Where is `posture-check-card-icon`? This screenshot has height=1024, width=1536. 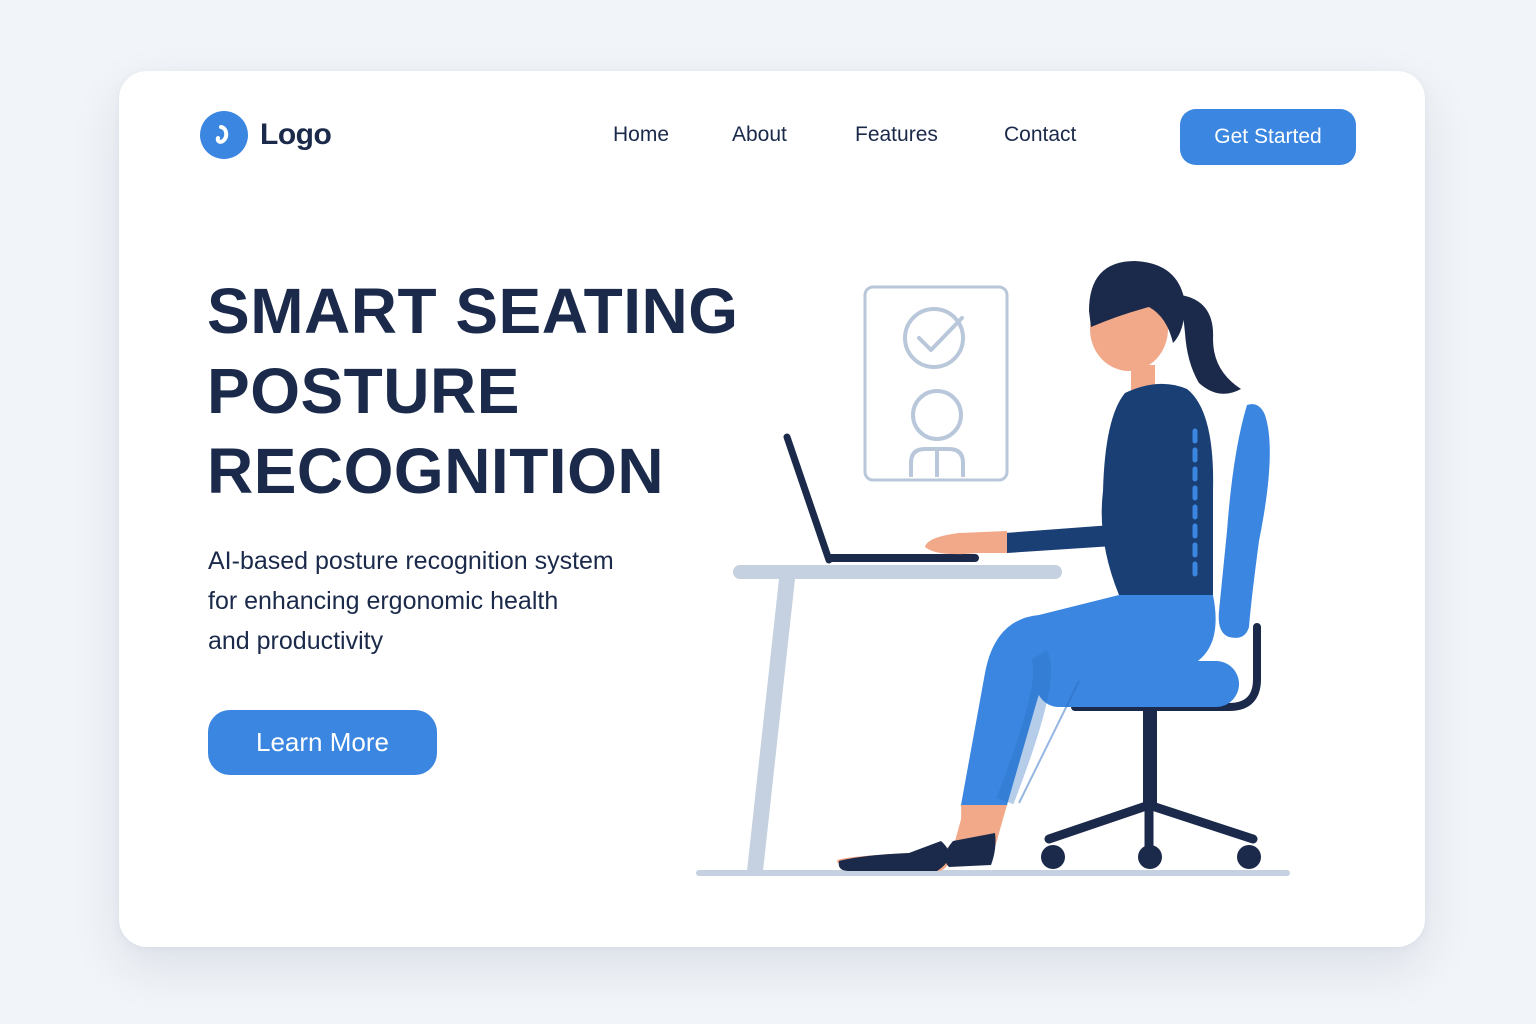
posture-check-card-icon is located at coordinates (936, 383).